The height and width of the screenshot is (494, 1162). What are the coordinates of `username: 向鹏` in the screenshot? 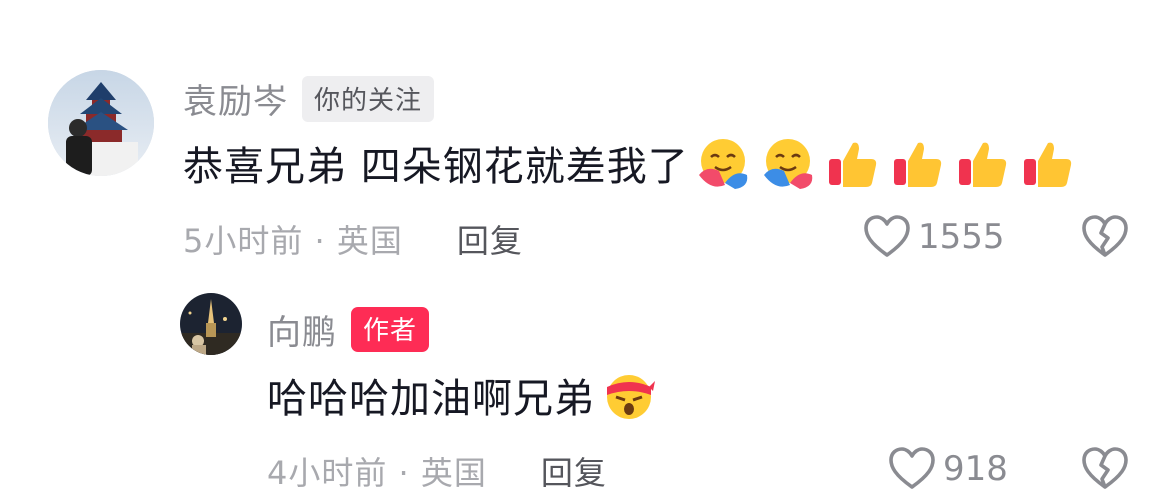 It's located at (302, 329).